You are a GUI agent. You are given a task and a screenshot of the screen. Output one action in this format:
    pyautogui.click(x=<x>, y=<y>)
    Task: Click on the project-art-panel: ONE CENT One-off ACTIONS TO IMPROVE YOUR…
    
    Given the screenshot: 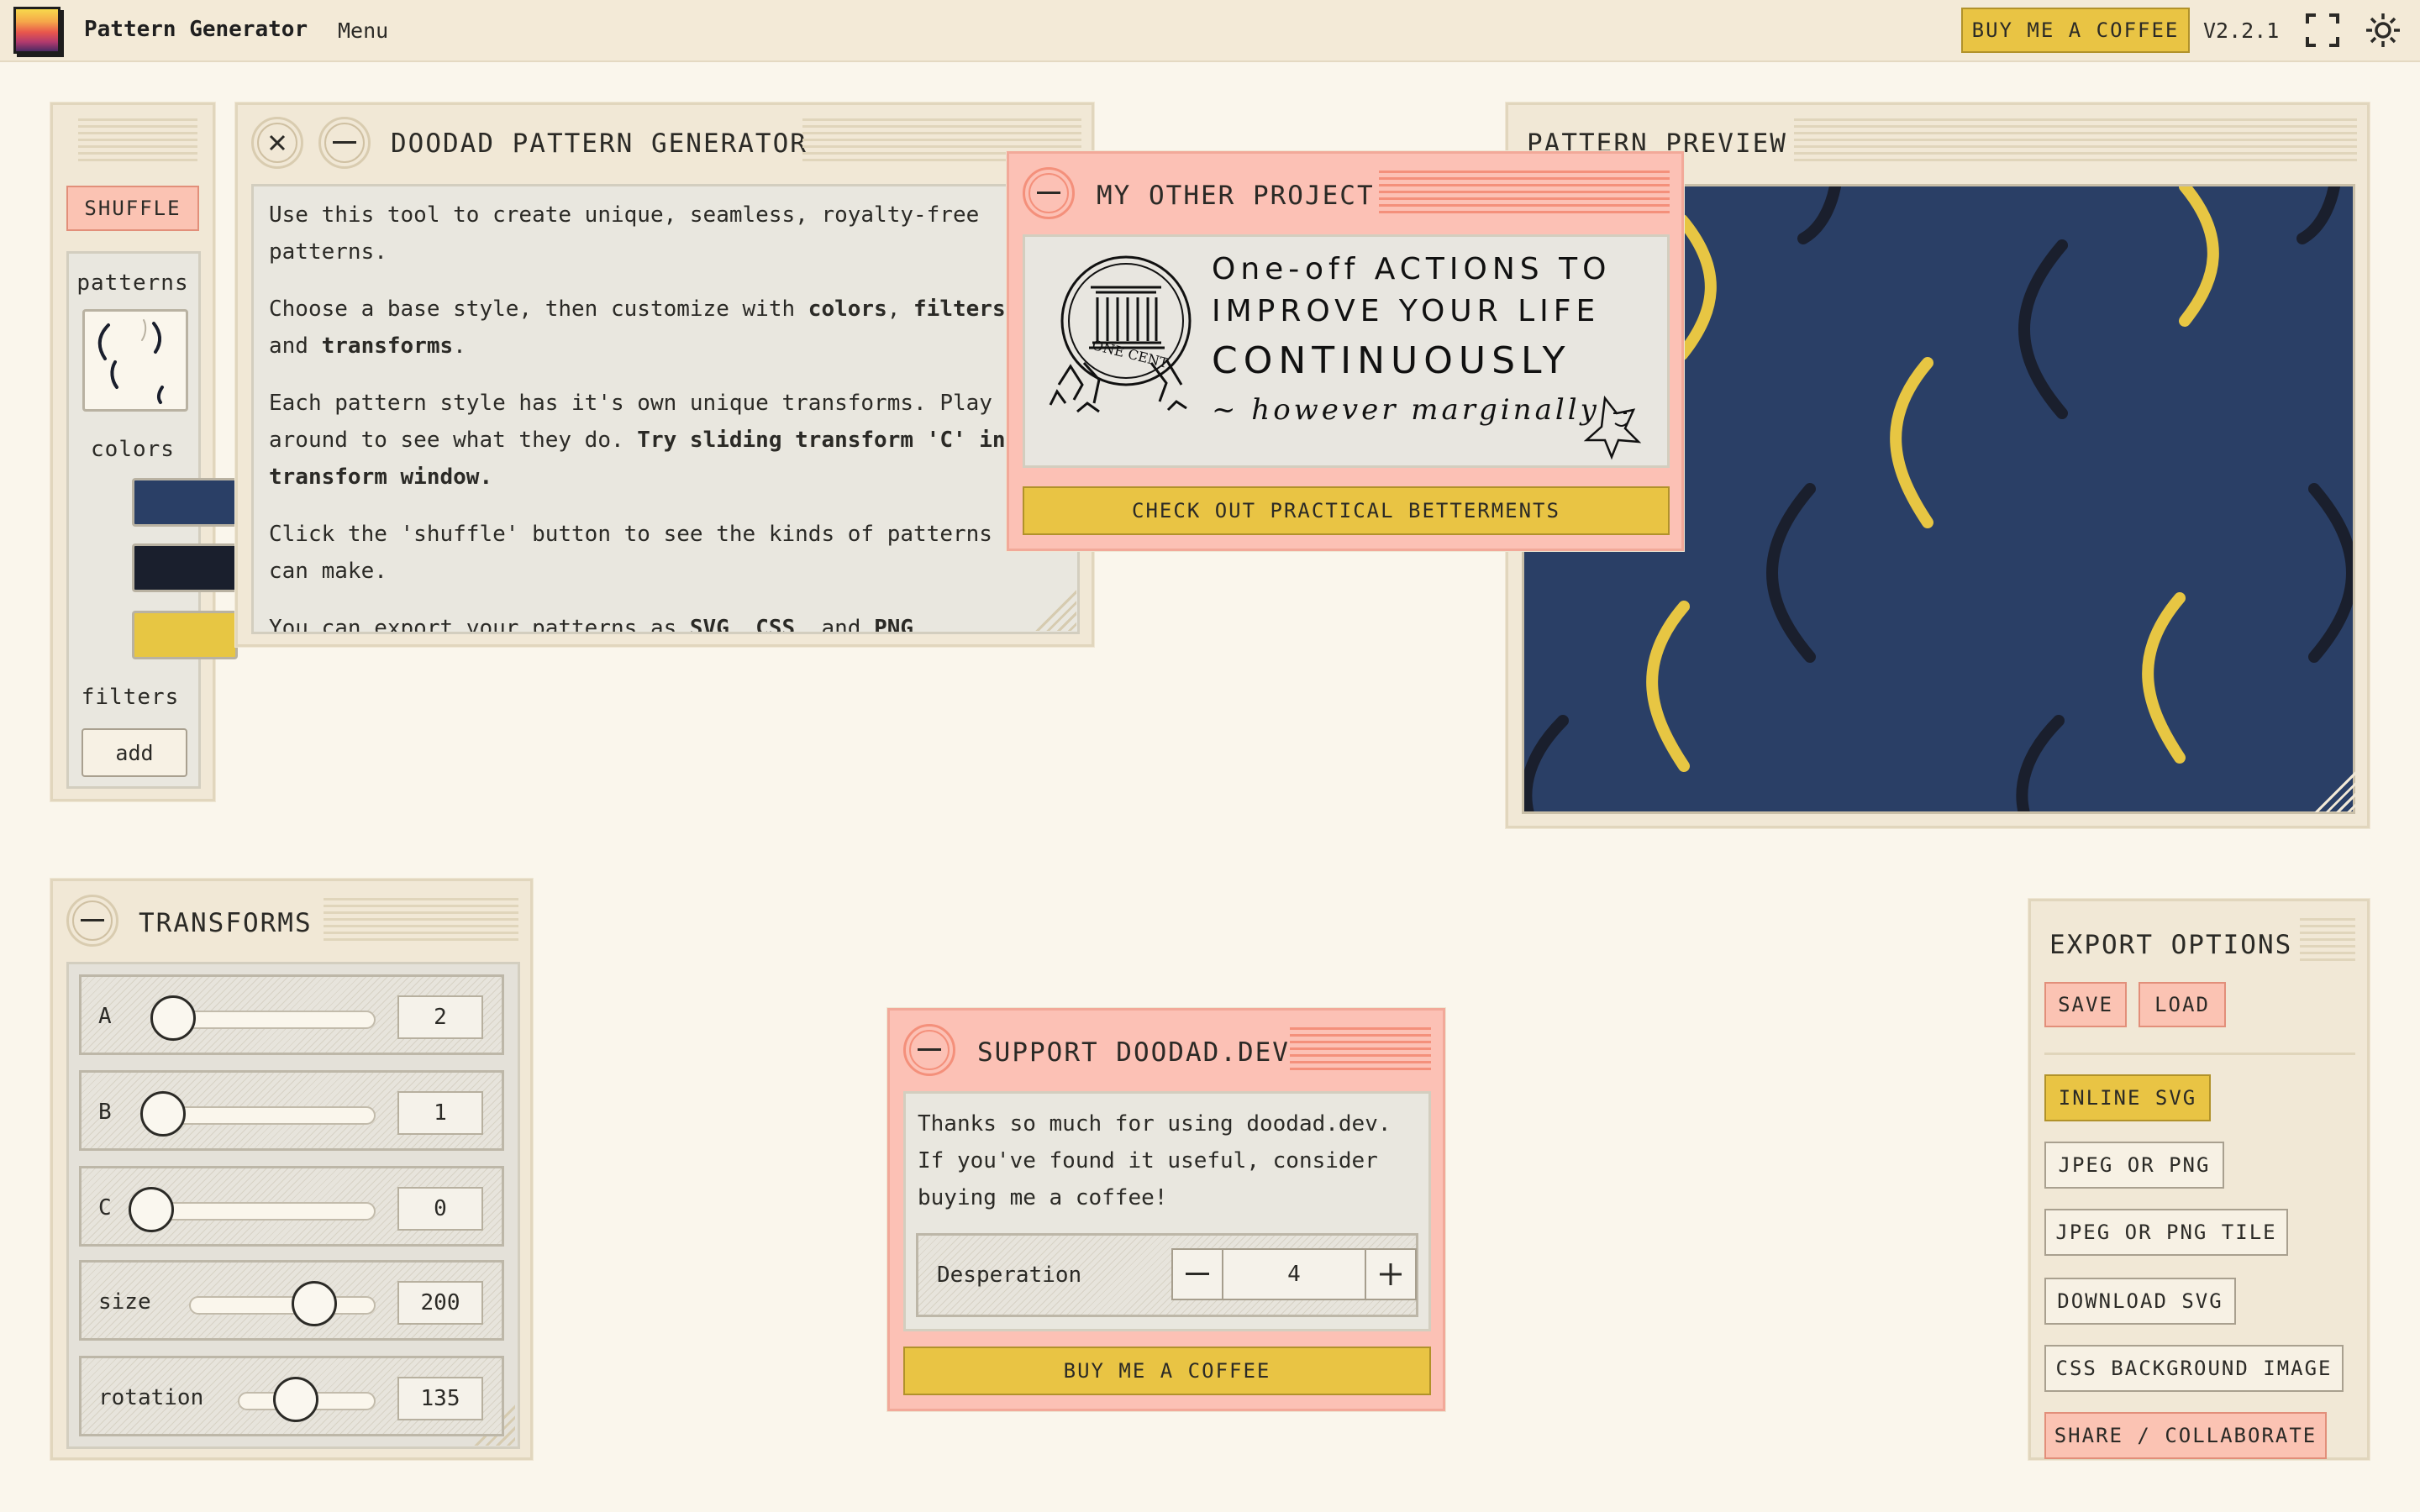 What is the action you would take?
    pyautogui.click(x=1346, y=351)
    